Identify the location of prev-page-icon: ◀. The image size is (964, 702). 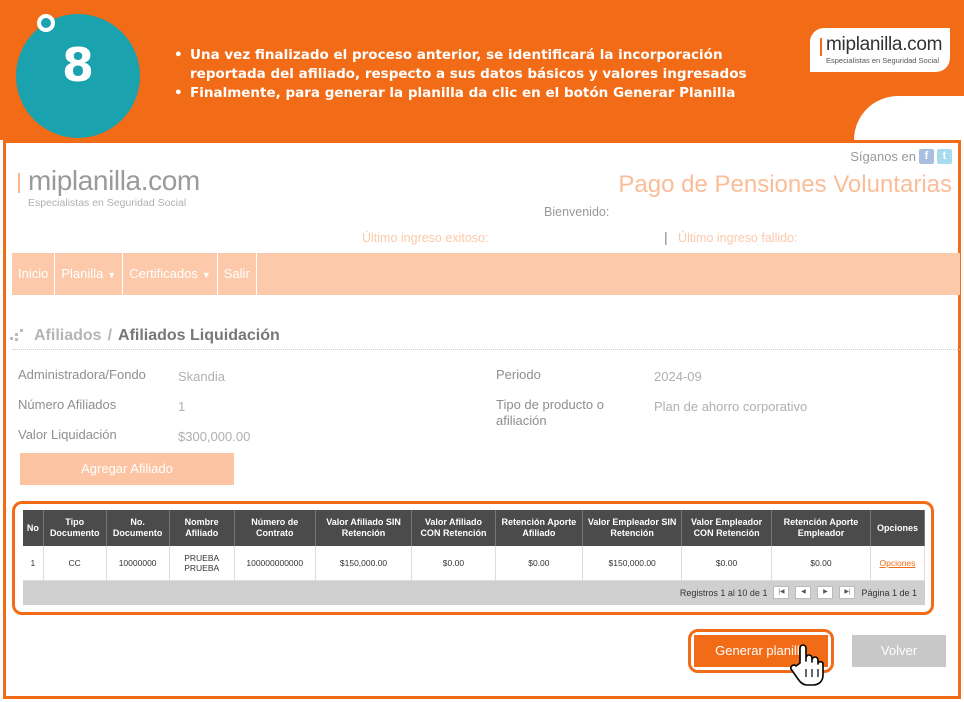
(803, 592).